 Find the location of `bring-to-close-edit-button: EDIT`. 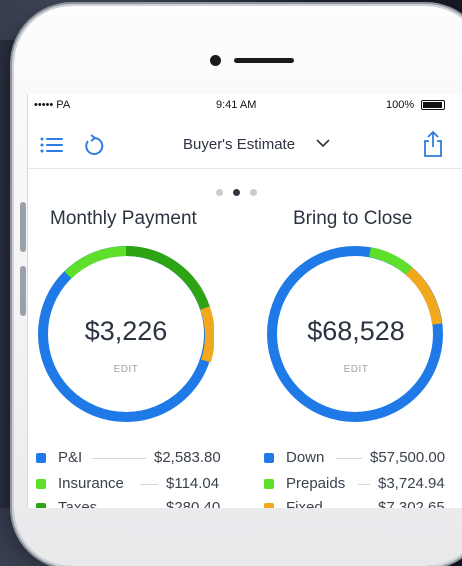

bring-to-close-edit-button: EDIT is located at coordinates (356, 369).